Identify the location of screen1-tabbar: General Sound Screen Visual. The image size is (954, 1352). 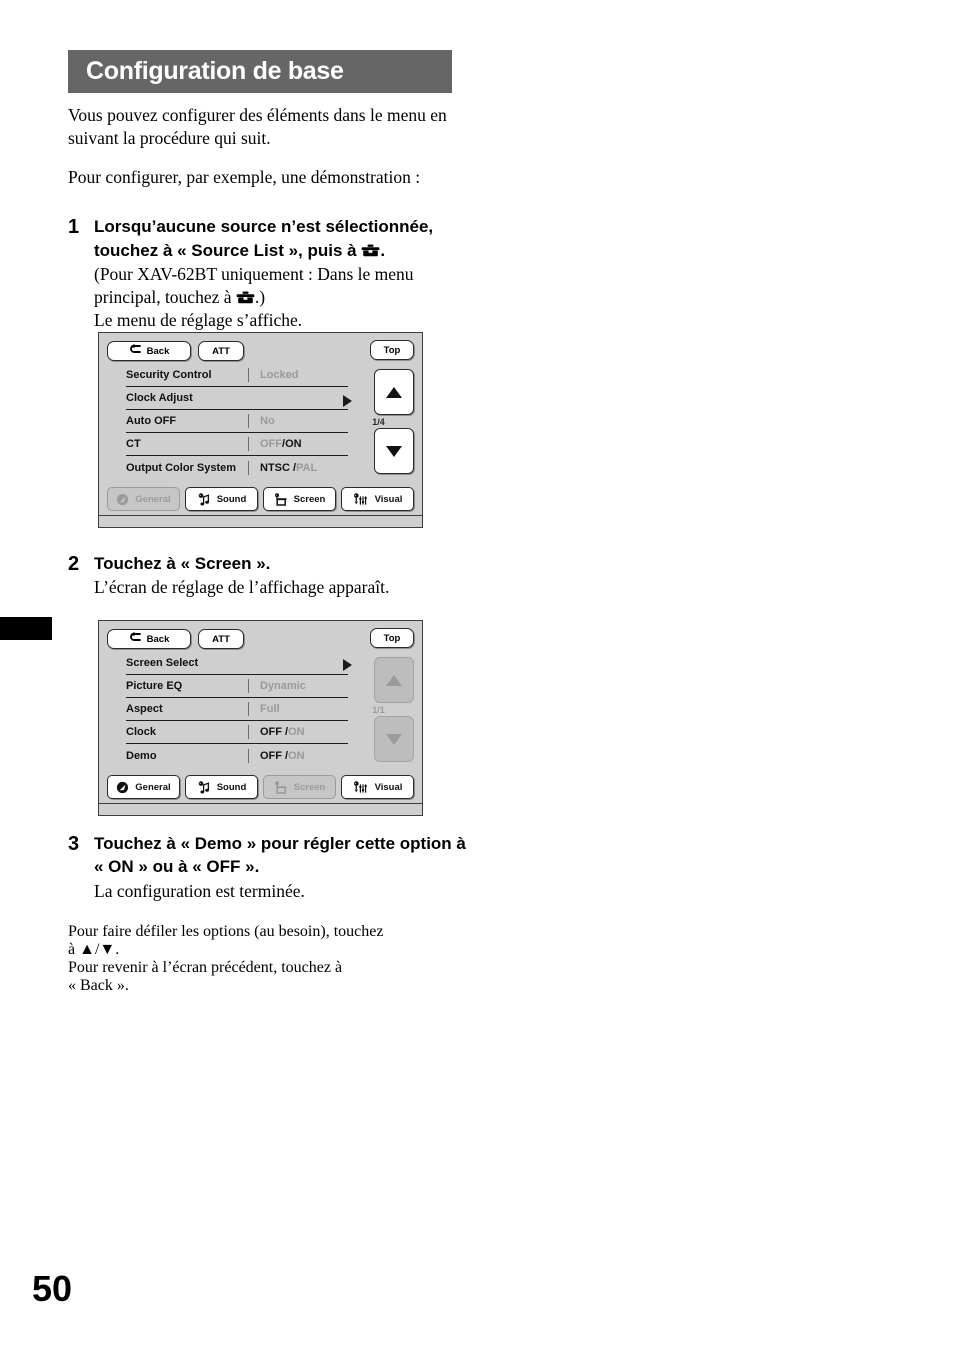
(260, 499).